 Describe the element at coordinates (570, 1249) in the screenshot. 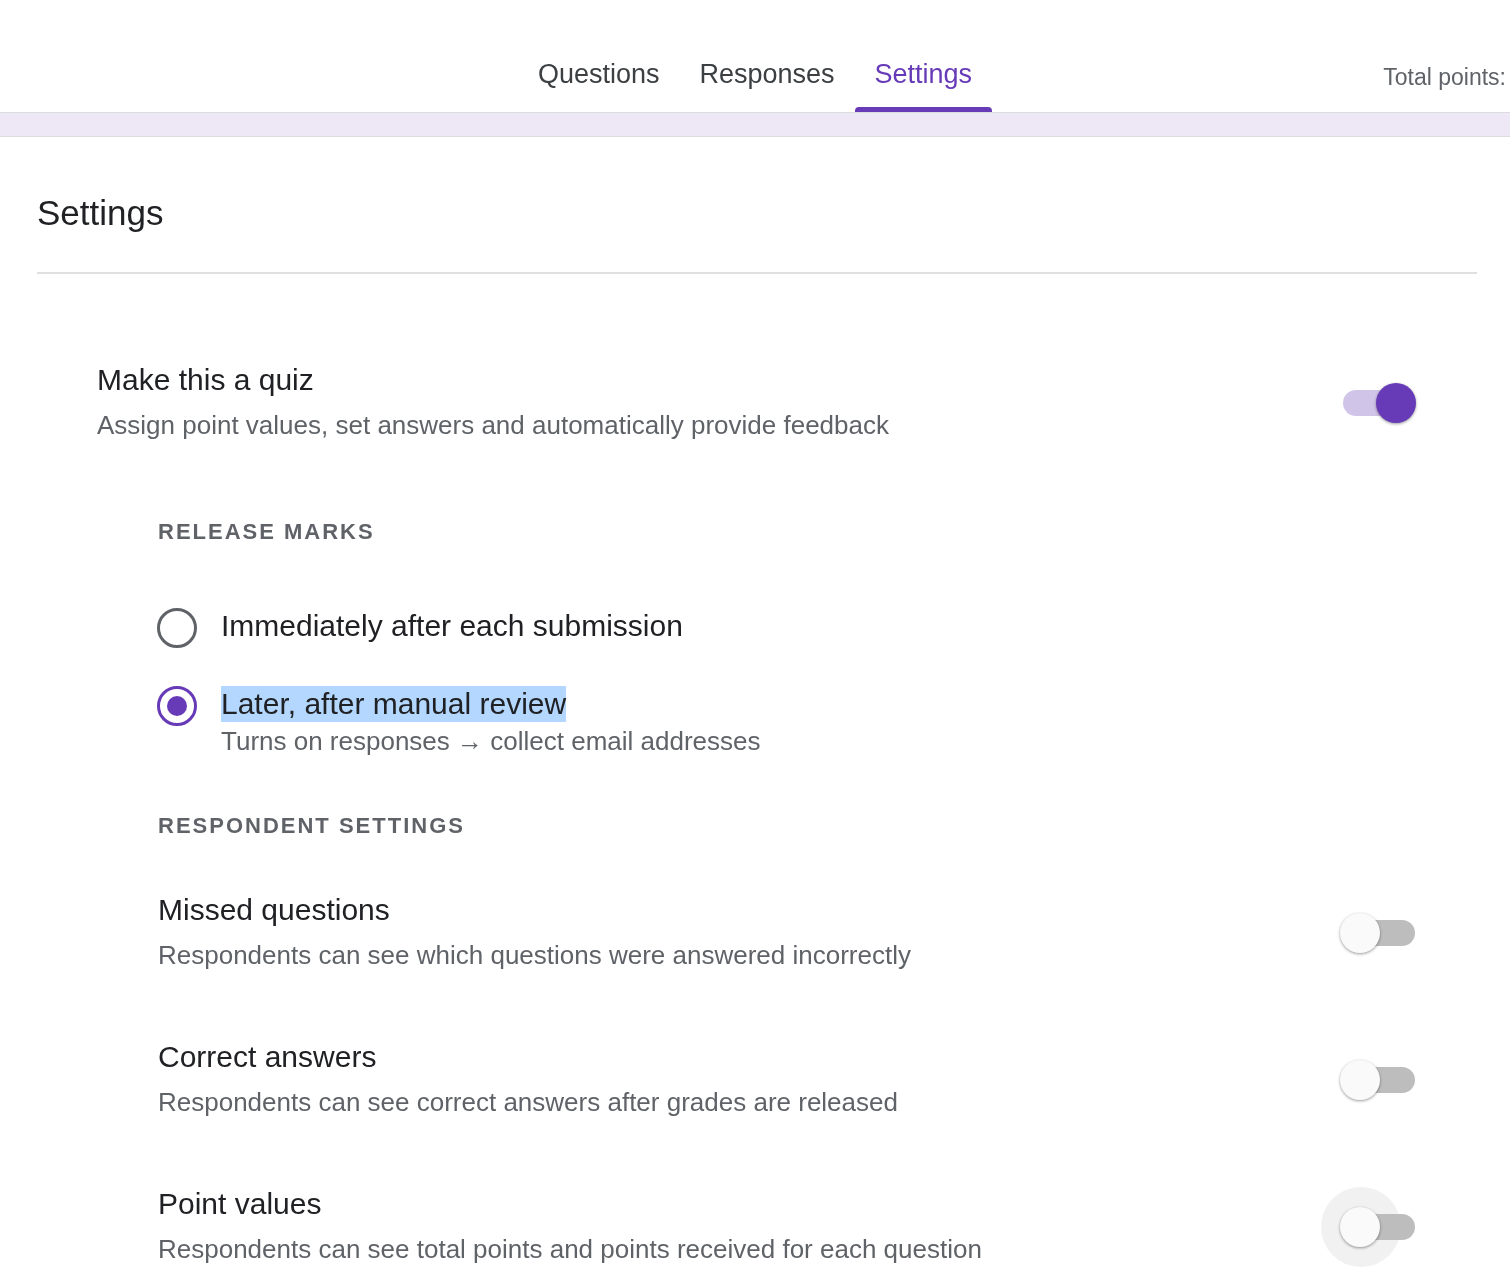

I see `setting-description: Respondents can see total points and points received for each question` at that location.